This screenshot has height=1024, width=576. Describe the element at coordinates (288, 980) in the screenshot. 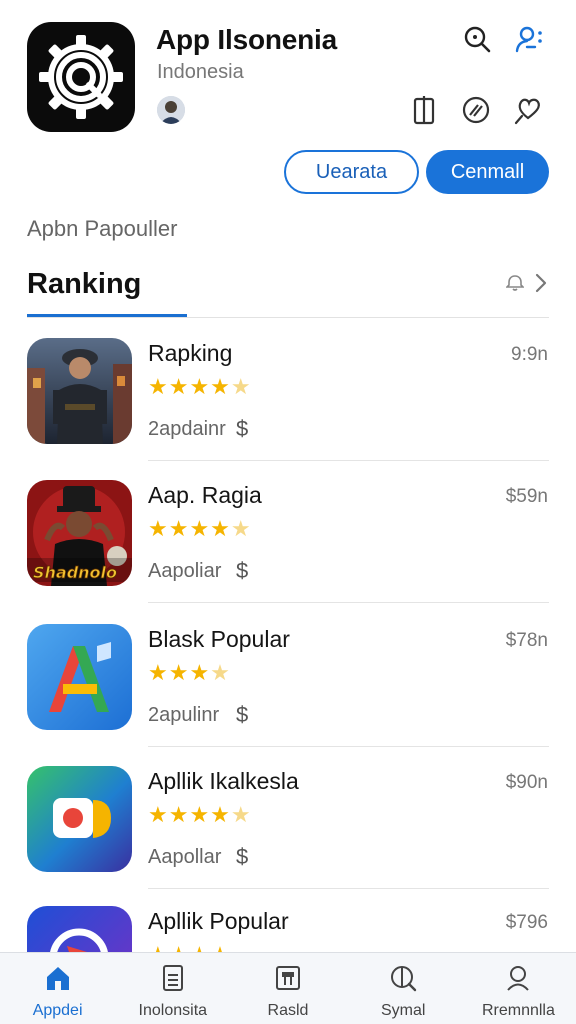

I see `chart-icon` at that location.